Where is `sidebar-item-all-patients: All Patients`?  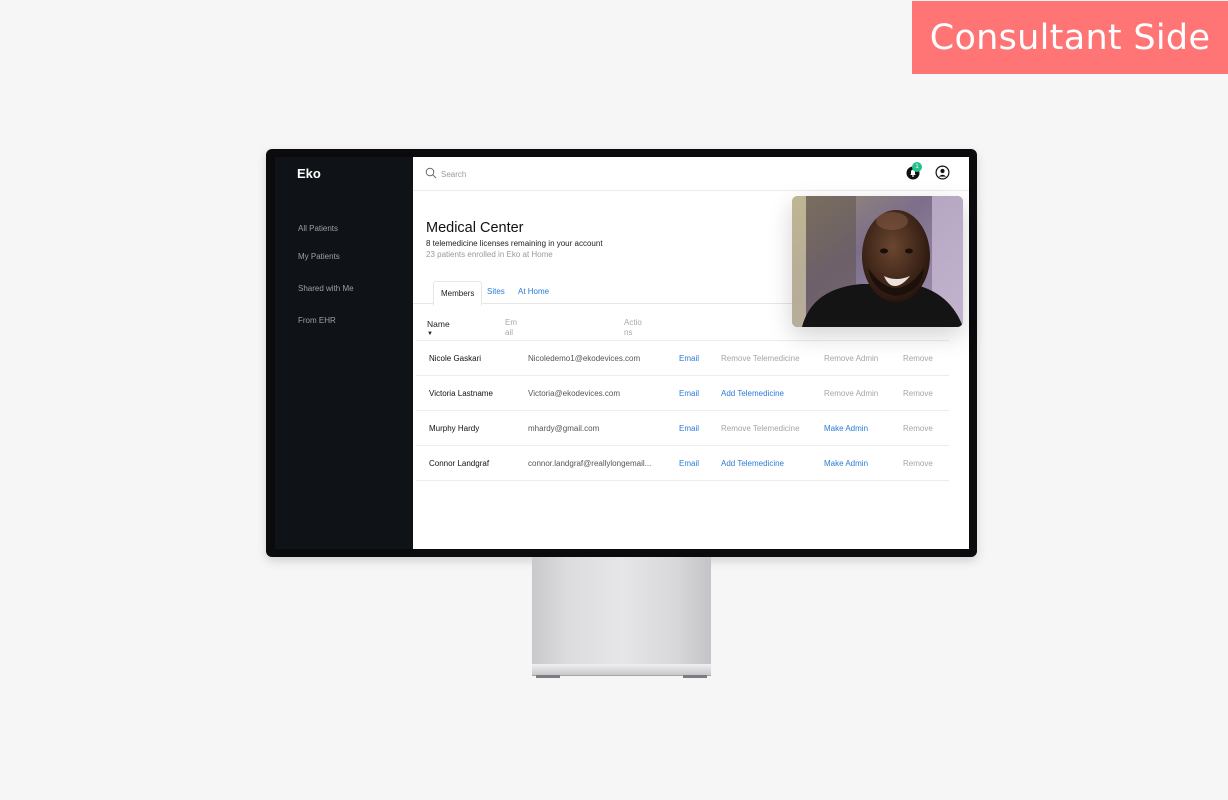 sidebar-item-all-patients: All Patients is located at coordinates (318, 228).